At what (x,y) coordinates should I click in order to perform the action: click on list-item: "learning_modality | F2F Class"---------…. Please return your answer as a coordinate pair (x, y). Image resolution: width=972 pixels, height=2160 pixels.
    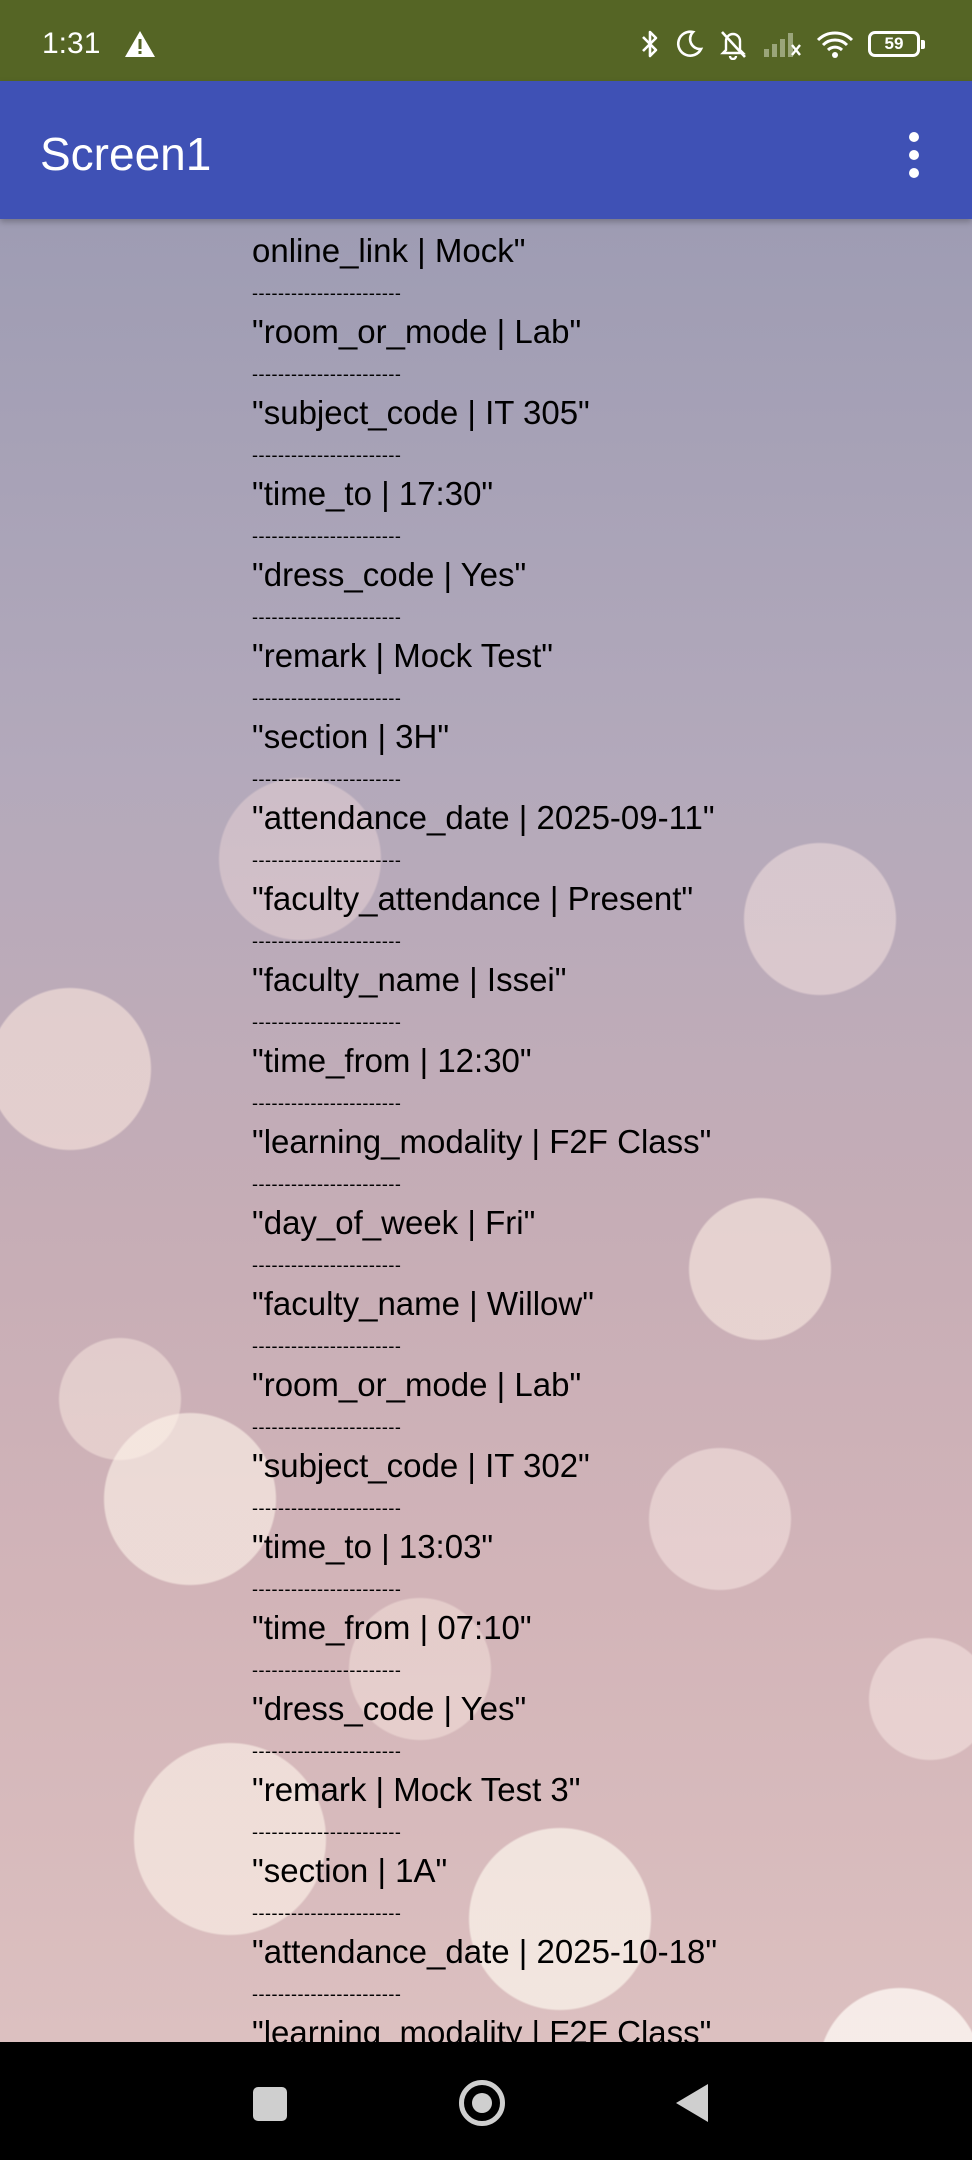
    Looking at the image, I should click on (602, 2026).